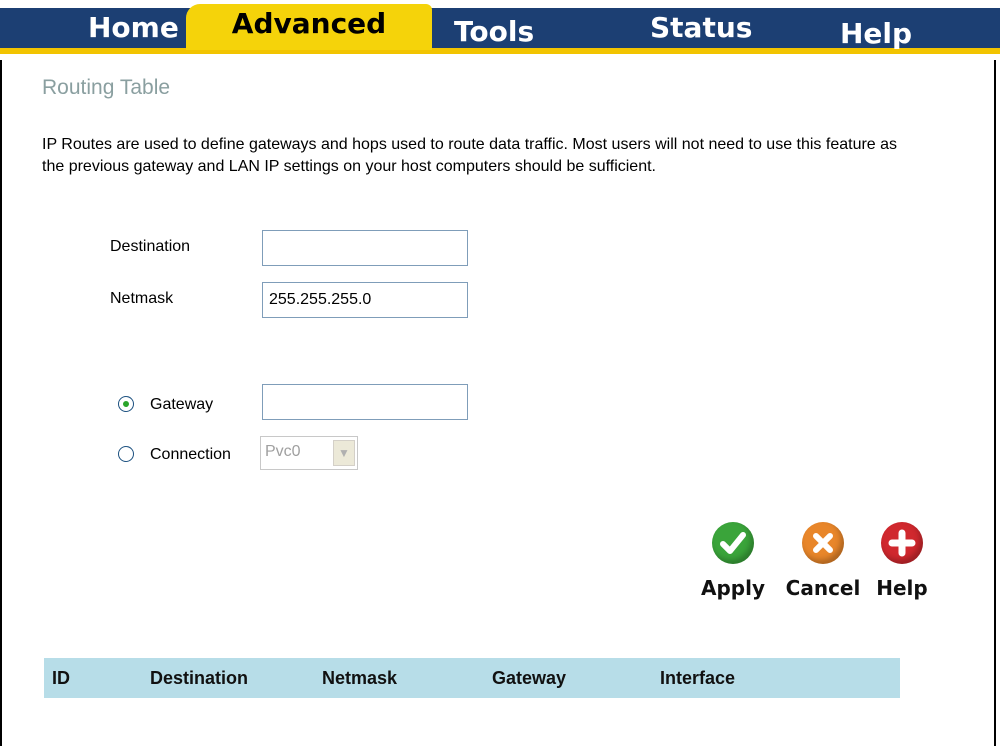  I want to click on connection-select: Pvc0 ▼, so click(309, 453).